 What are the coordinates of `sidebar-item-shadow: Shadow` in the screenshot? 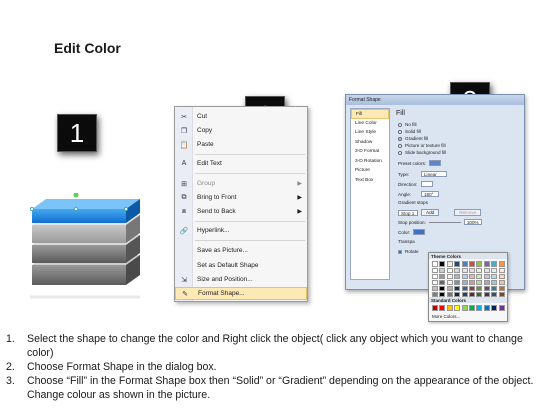 It's located at (370, 143).